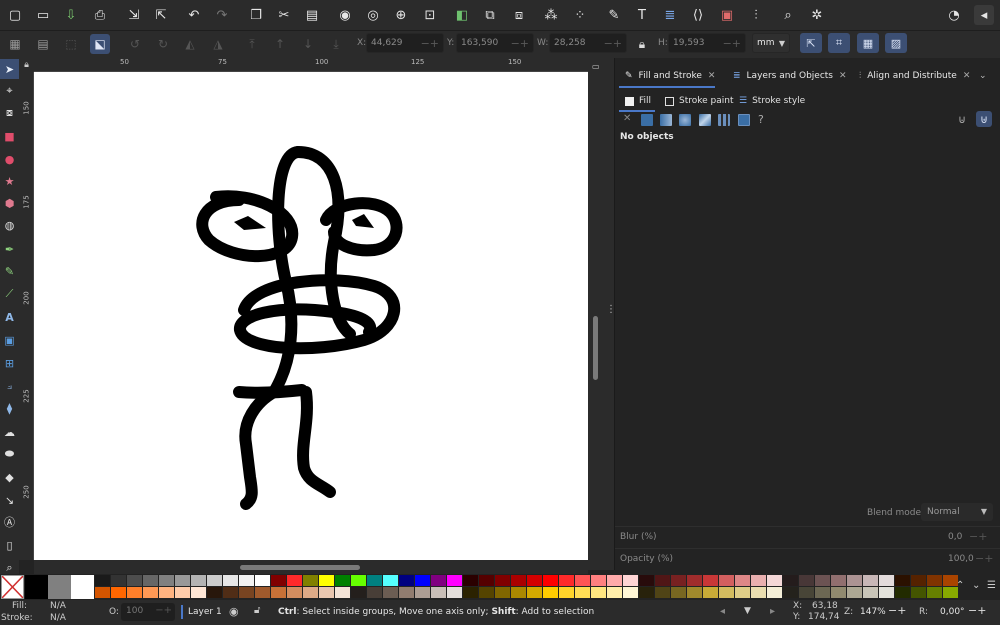 This screenshot has width=1000, height=625. Describe the element at coordinates (873, 612) in the screenshot. I see `zoom-value: 147%` at that location.